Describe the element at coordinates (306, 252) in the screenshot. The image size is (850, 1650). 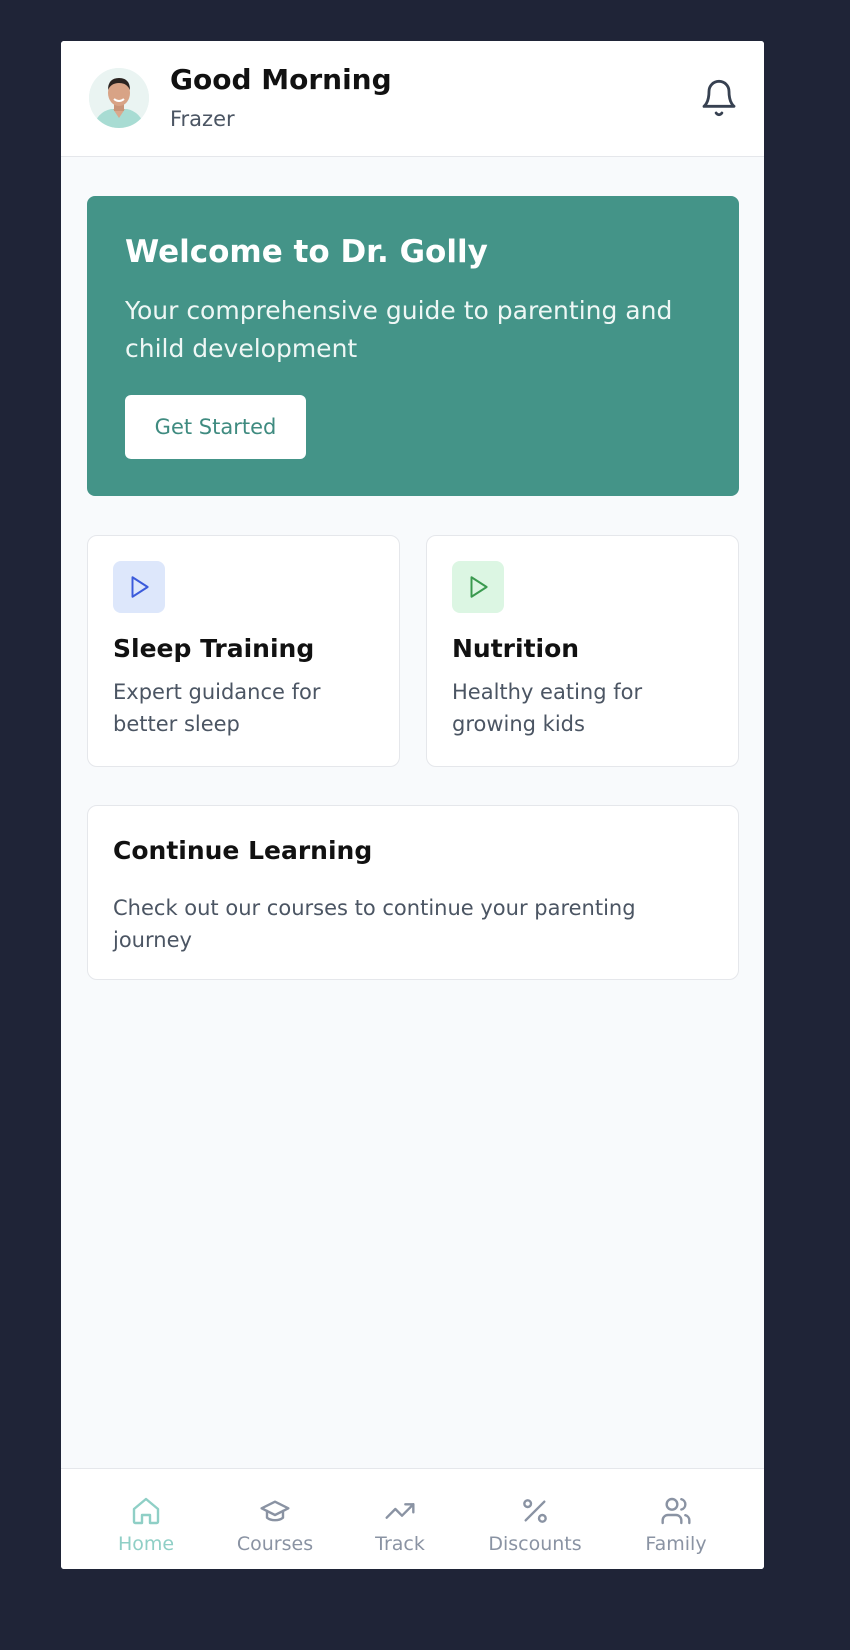
I see `welcome-title: Welcome to Dr. Golly` at that location.